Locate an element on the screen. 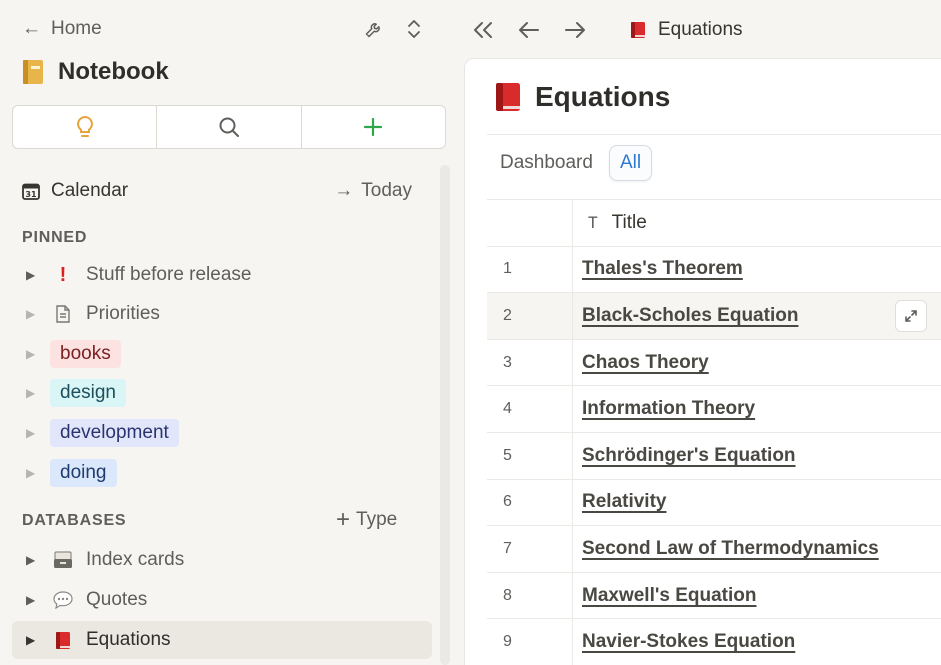 The image size is (941, 665). row-title-link: Second Law of Thermodynamics is located at coordinates (730, 549).